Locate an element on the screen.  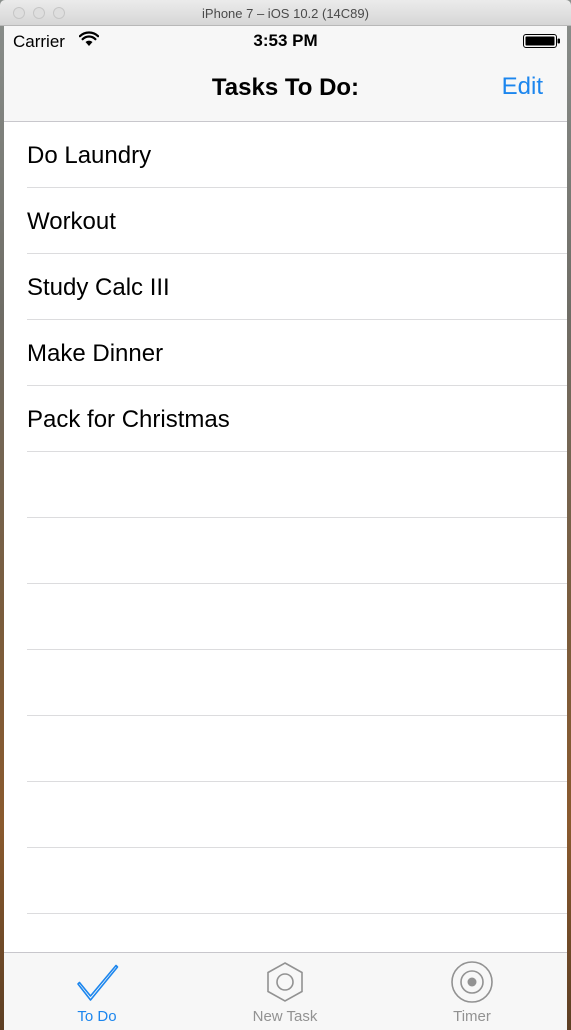
status-bar: Carrier 3:53 PM is located at coordinates (285, 41).